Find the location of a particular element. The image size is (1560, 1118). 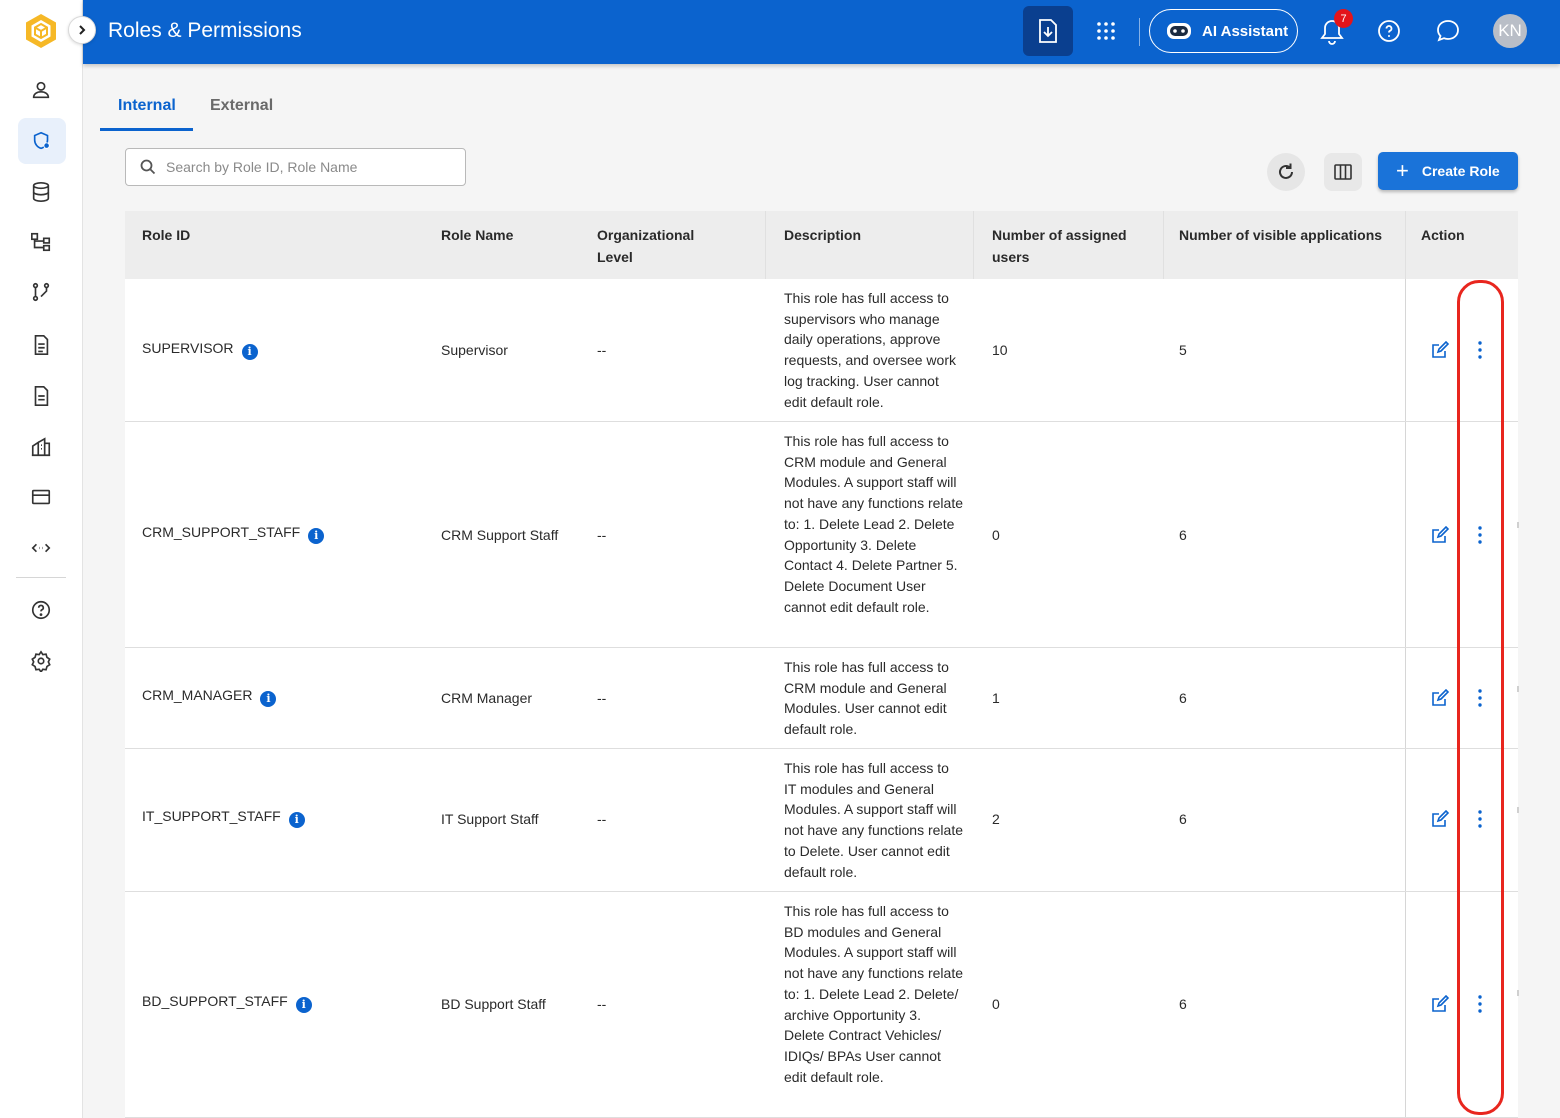

role-name: IT Support Staff is located at coordinates (490, 819).